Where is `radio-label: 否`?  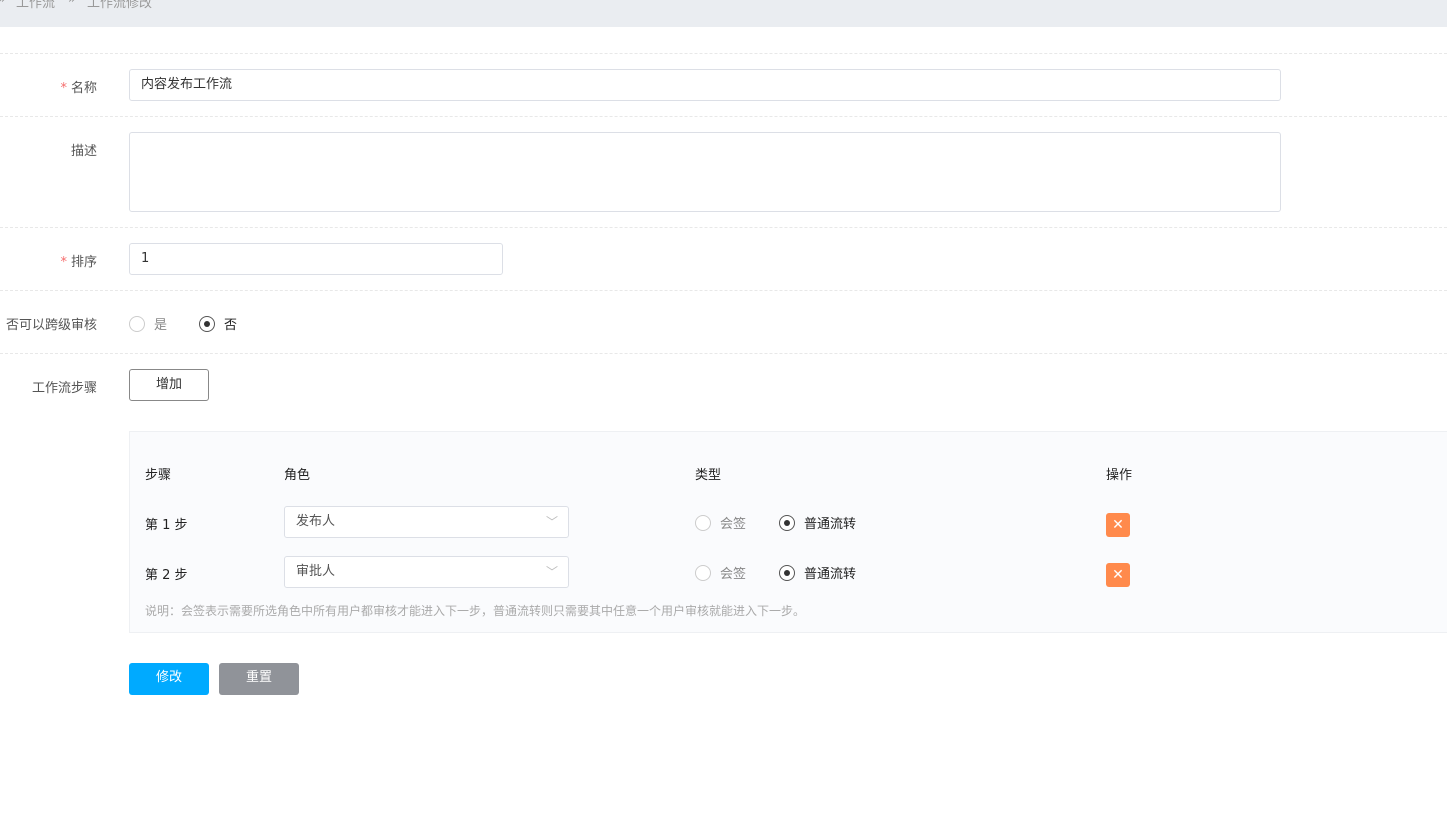 radio-label: 否 is located at coordinates (231, 325).